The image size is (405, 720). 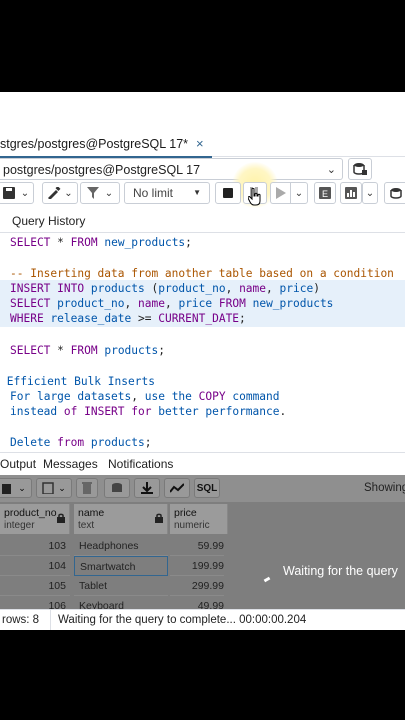 I want to click on tab-query-tool: stgres/postgres@PostgreSQL 17* ×, so click(x=106, y=145).